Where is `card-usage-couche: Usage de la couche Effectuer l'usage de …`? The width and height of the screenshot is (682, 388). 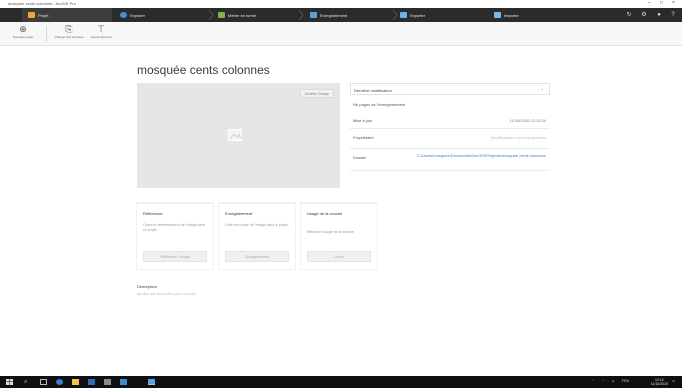
card-usage-couche: Usage de la couche Effectuer l'usage de … is located at coordinates (339, 236).